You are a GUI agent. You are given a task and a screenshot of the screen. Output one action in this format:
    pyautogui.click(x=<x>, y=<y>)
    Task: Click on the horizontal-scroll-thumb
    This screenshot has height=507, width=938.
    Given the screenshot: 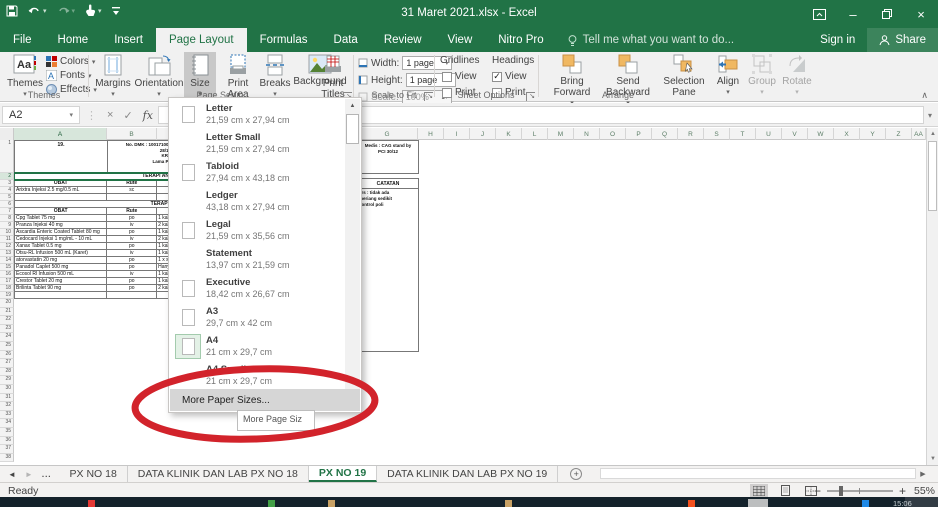 What is the action you would take?
    pyautogui.click(x=758, y=473)
    